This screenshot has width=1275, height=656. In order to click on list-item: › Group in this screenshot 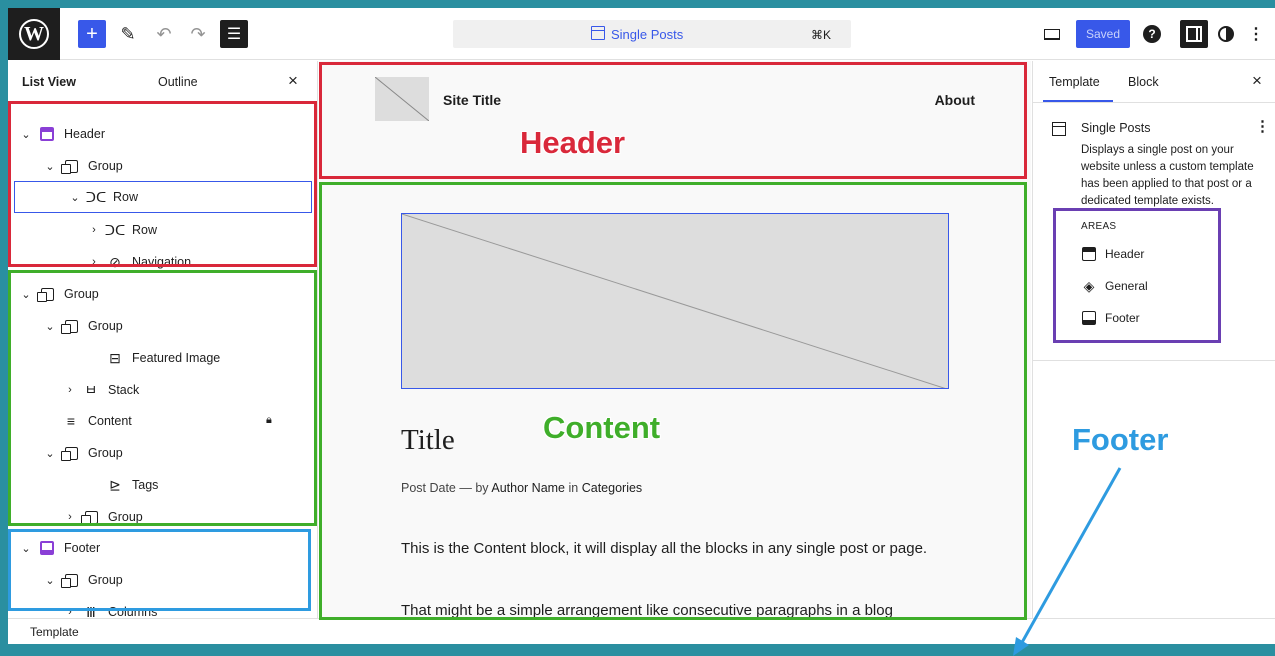, I will do `click(102, 517)`.